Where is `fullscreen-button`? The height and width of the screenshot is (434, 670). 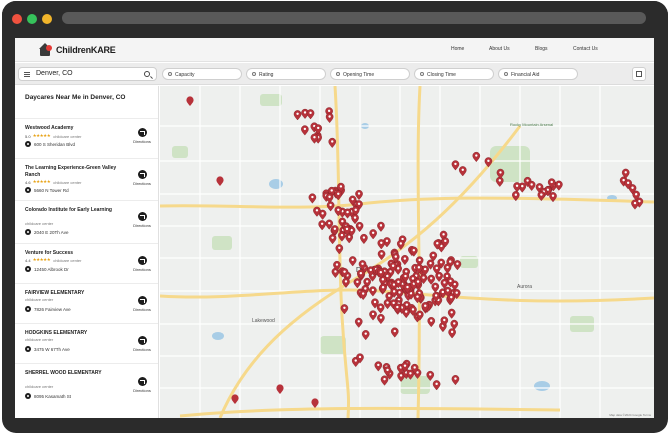 fullscreen-button is located at coordinates (639, 74).